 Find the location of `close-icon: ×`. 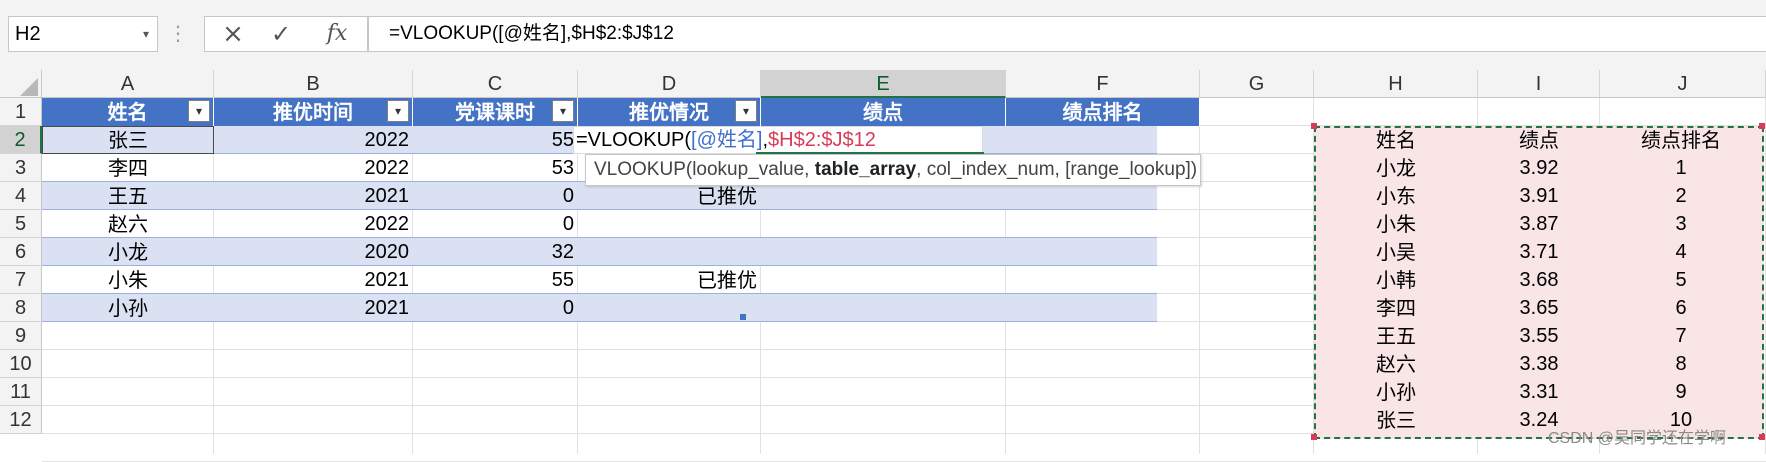

close-icon: × is located at coordinates (233, 34).